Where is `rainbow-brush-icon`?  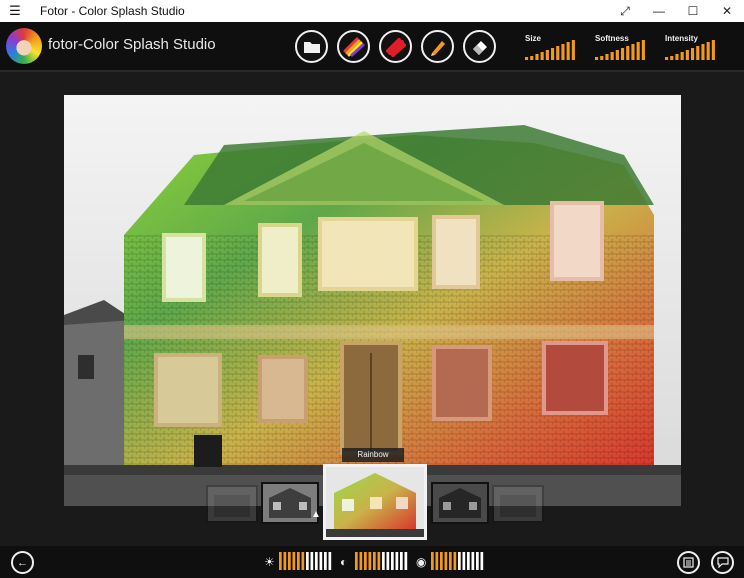
rainbow-brush-icon is located at coordinates (353, 46).